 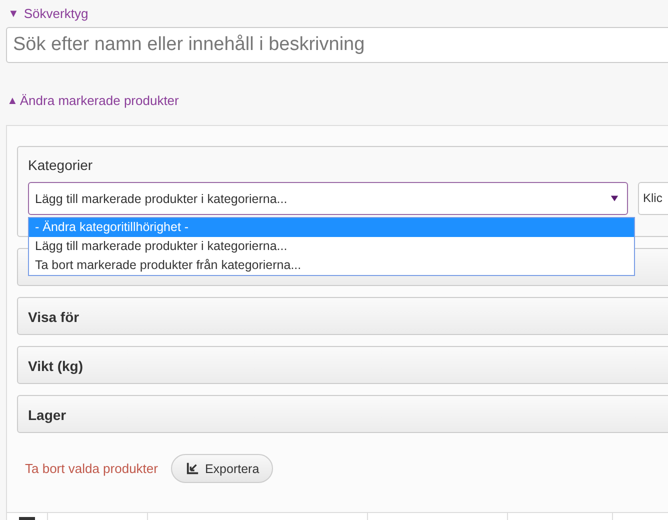 I want to click on search-field: Sök efter namn eller innehåll i beskrivning, so click(x=337, y=45).